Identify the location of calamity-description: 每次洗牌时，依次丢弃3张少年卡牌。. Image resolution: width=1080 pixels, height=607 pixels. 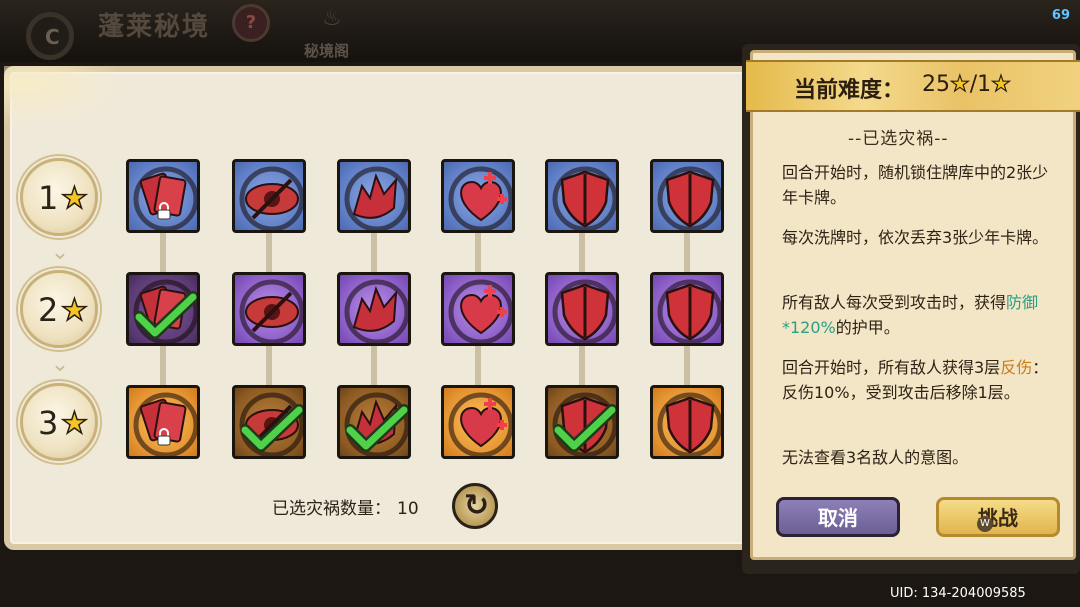
(915, 237).